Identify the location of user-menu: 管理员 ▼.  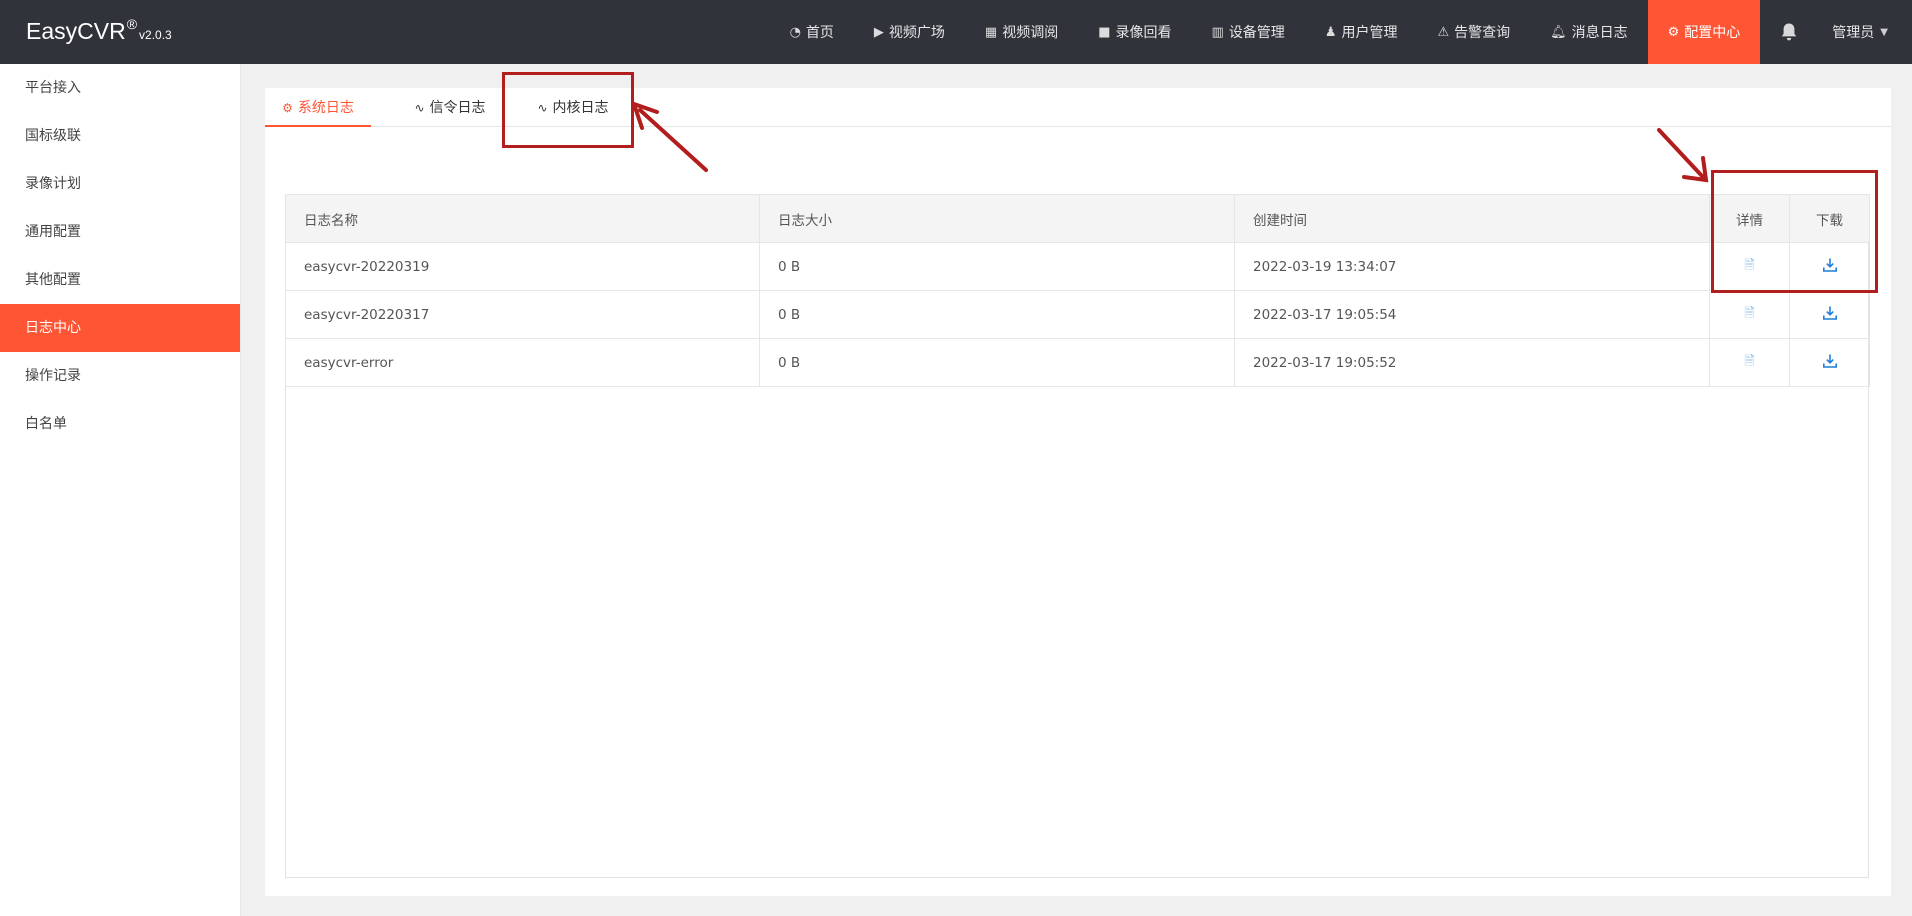
(1865, 32).